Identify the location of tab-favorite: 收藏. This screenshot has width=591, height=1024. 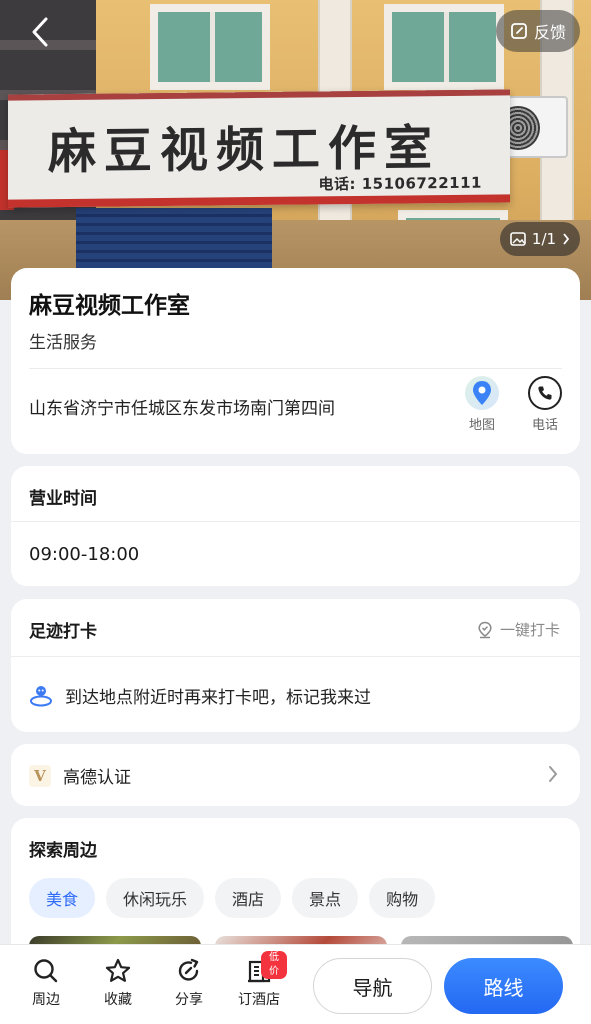
(118, 983).